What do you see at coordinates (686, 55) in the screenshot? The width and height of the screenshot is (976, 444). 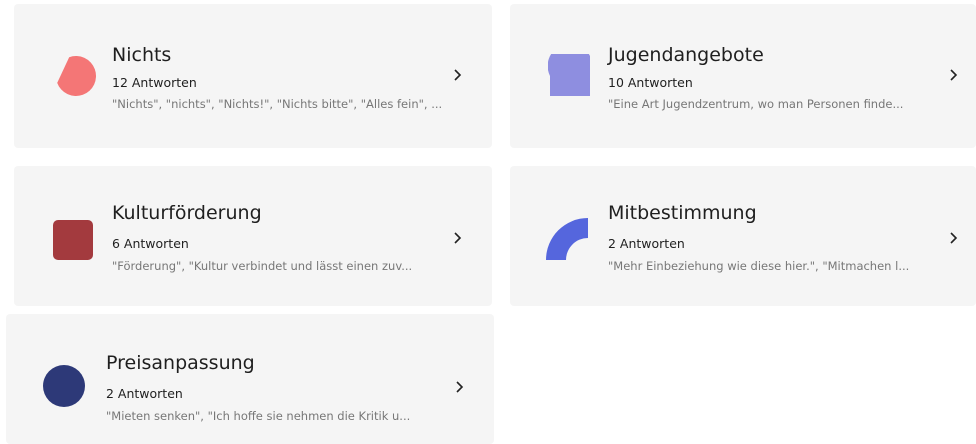 I see `card-title: Jugendangebote` at bounding box center [686, 55].